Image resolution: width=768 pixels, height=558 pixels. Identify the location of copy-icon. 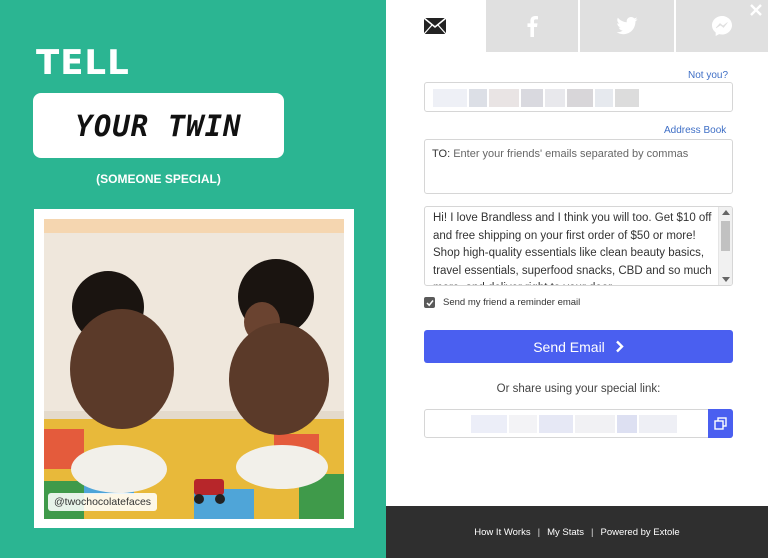
(720, 423).